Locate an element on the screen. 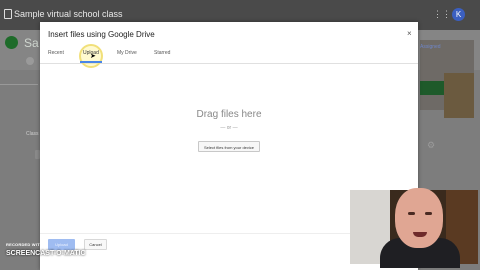 This screenshot has height=270, width=480. tab-starred: Starred is located at coordinates (162, 53).